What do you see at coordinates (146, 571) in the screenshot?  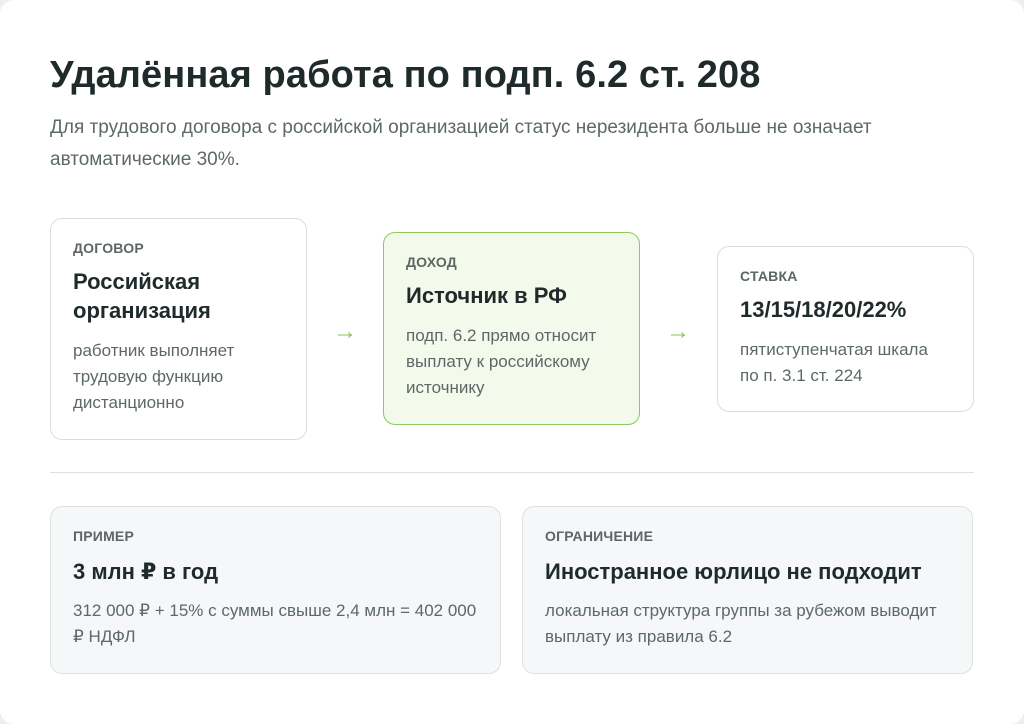 I see `example-heading: 3 млн ₽ в год` at bounding box center [146, 571].